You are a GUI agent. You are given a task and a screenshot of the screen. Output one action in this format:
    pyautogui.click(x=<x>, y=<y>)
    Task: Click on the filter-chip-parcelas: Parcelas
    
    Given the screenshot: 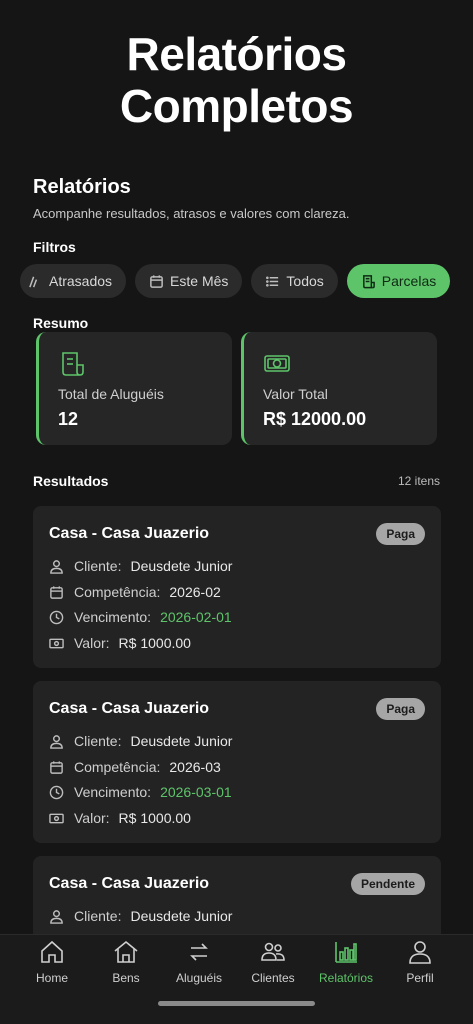 What is the action you would take?
    pyautogui.click(x=398, y=281)
    